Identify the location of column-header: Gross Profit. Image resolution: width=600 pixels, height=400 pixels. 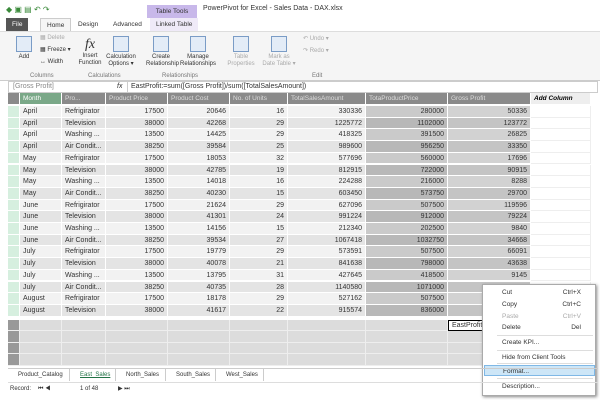
(489, 99).